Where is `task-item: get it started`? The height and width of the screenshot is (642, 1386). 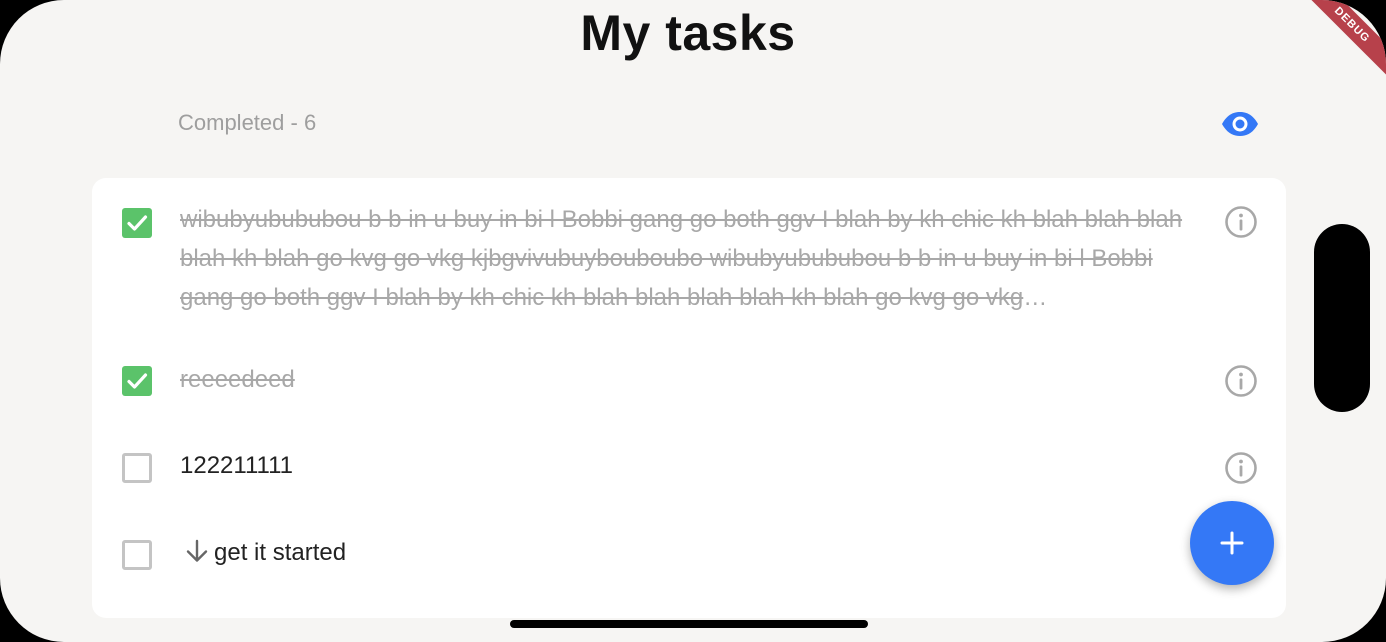 task-item: get it started is located at coordinates (689, 558).